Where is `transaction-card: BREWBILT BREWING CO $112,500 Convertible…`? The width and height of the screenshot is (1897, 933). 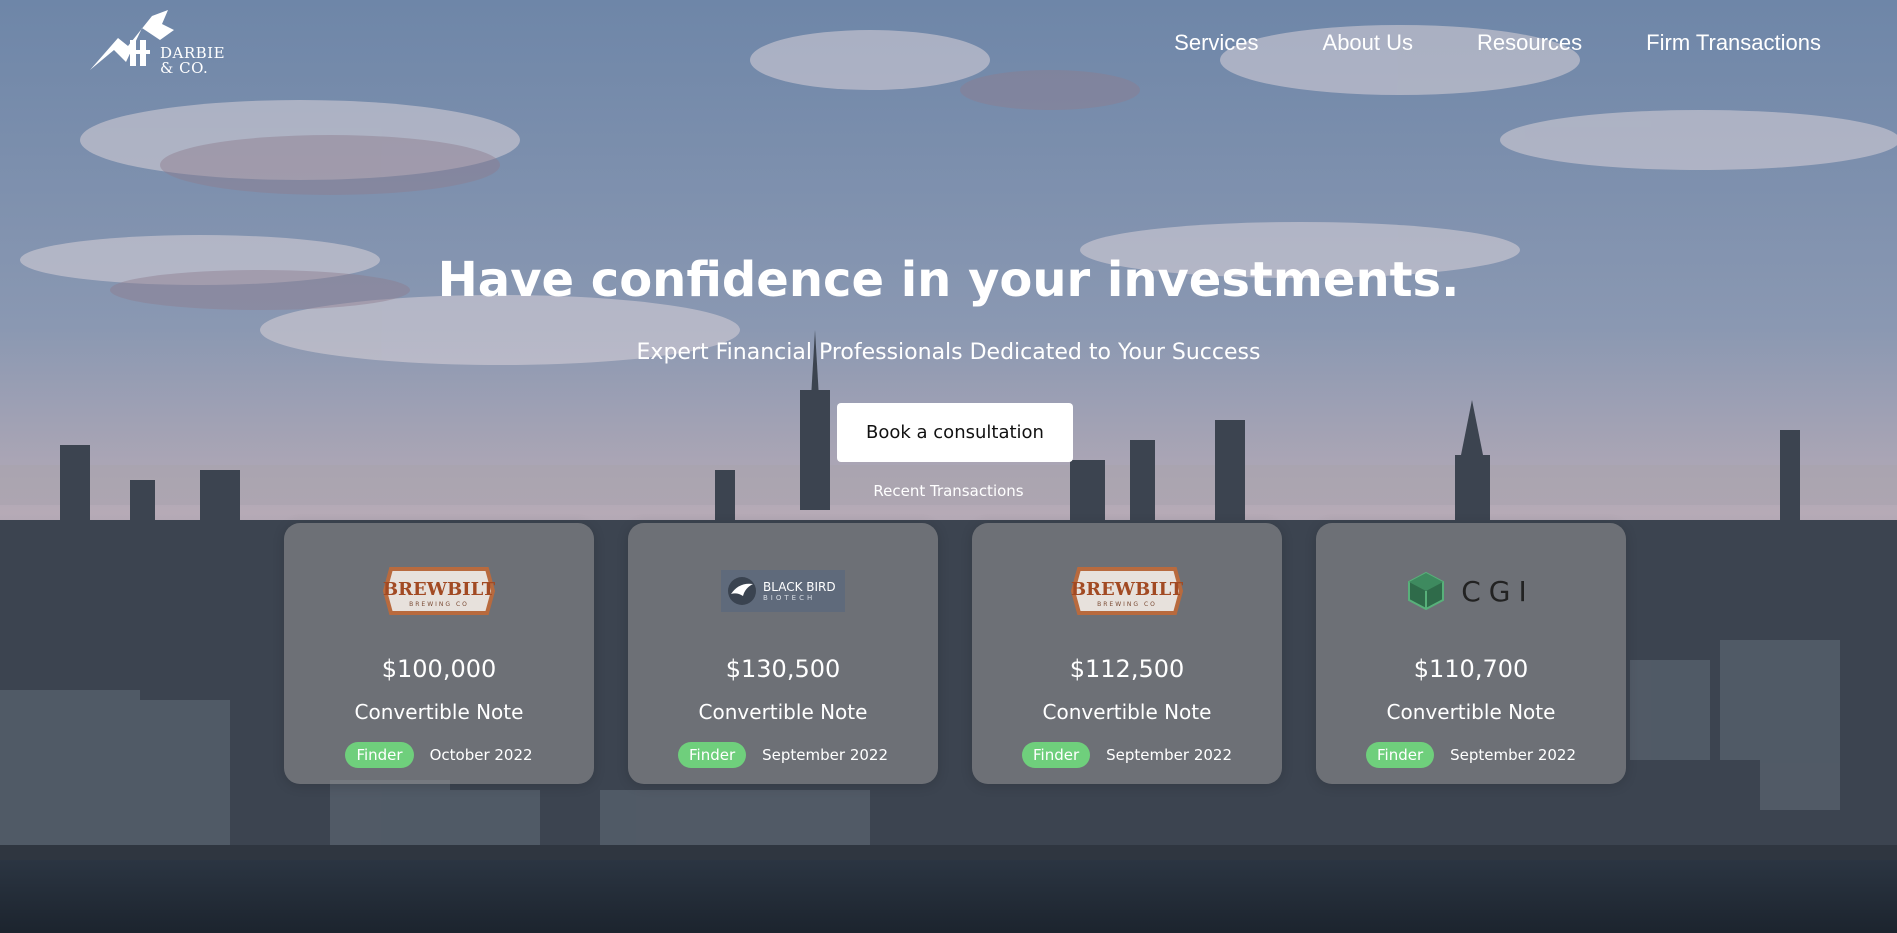
transaction-card: BREWBILT BREWING CO $112,500 Convertible… is located at coordinates (1127, 653).